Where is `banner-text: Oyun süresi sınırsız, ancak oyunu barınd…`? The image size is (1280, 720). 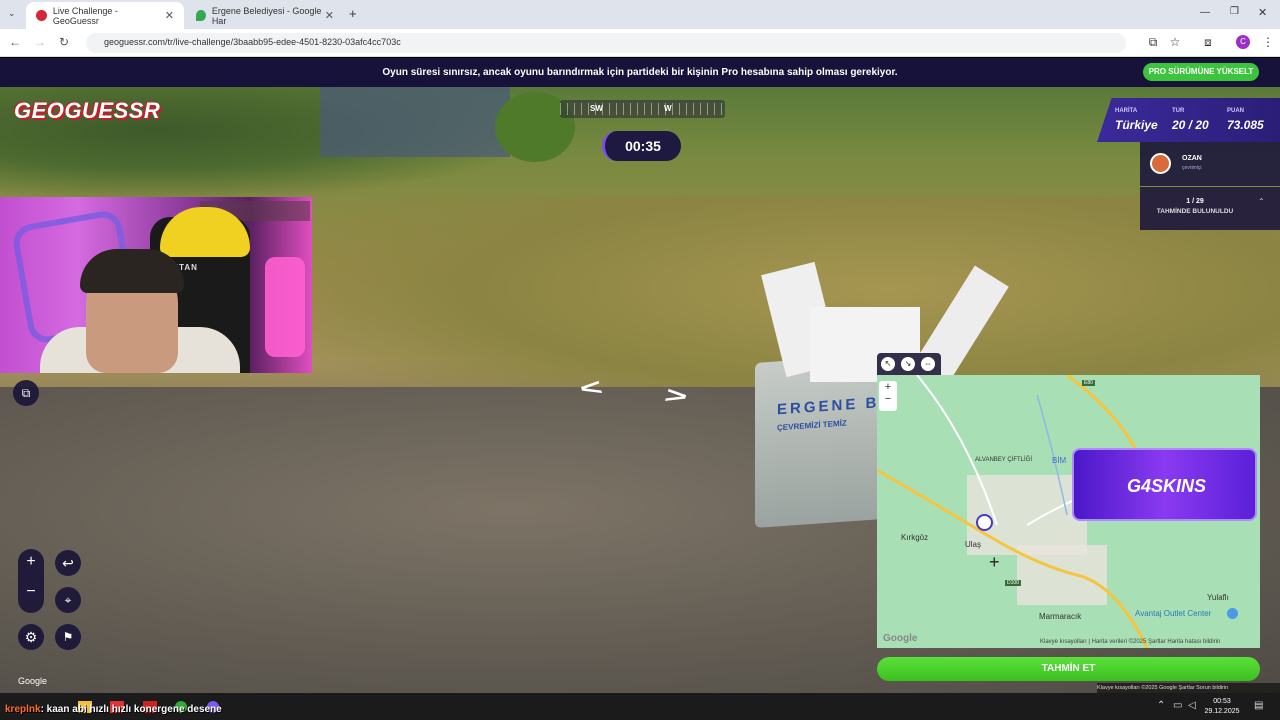 banner-text: Oyun süresi sınırsız, ancak oyunu barınd… is located at coordinates (640, 72).